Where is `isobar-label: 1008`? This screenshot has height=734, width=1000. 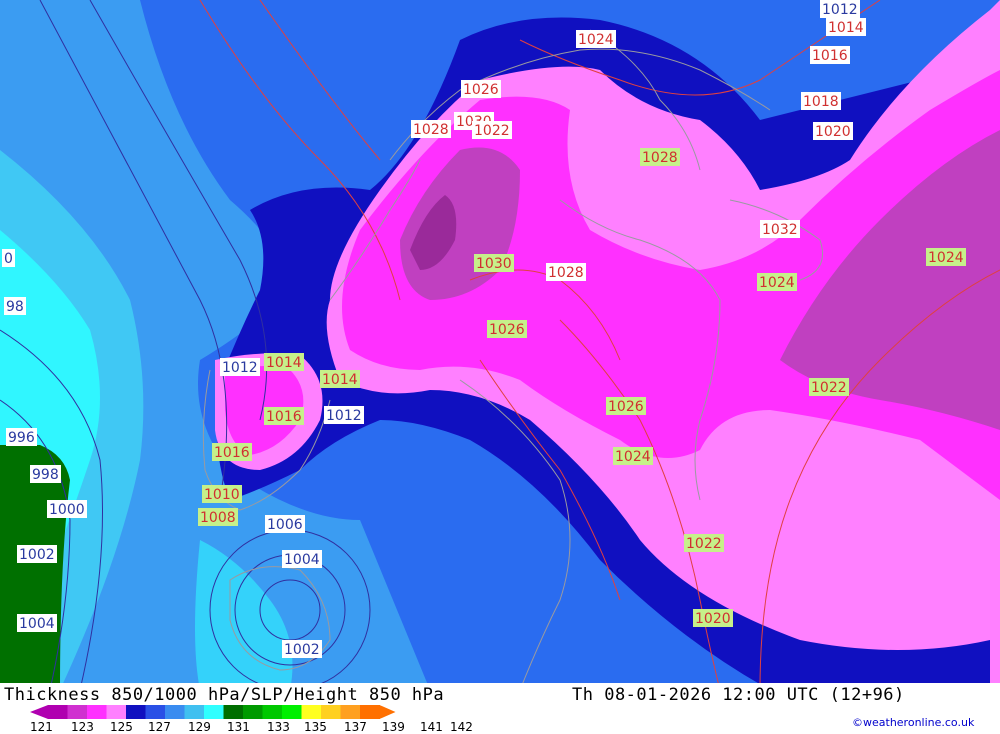 isobar-label: 1008 is located at coordinates (218, 517).